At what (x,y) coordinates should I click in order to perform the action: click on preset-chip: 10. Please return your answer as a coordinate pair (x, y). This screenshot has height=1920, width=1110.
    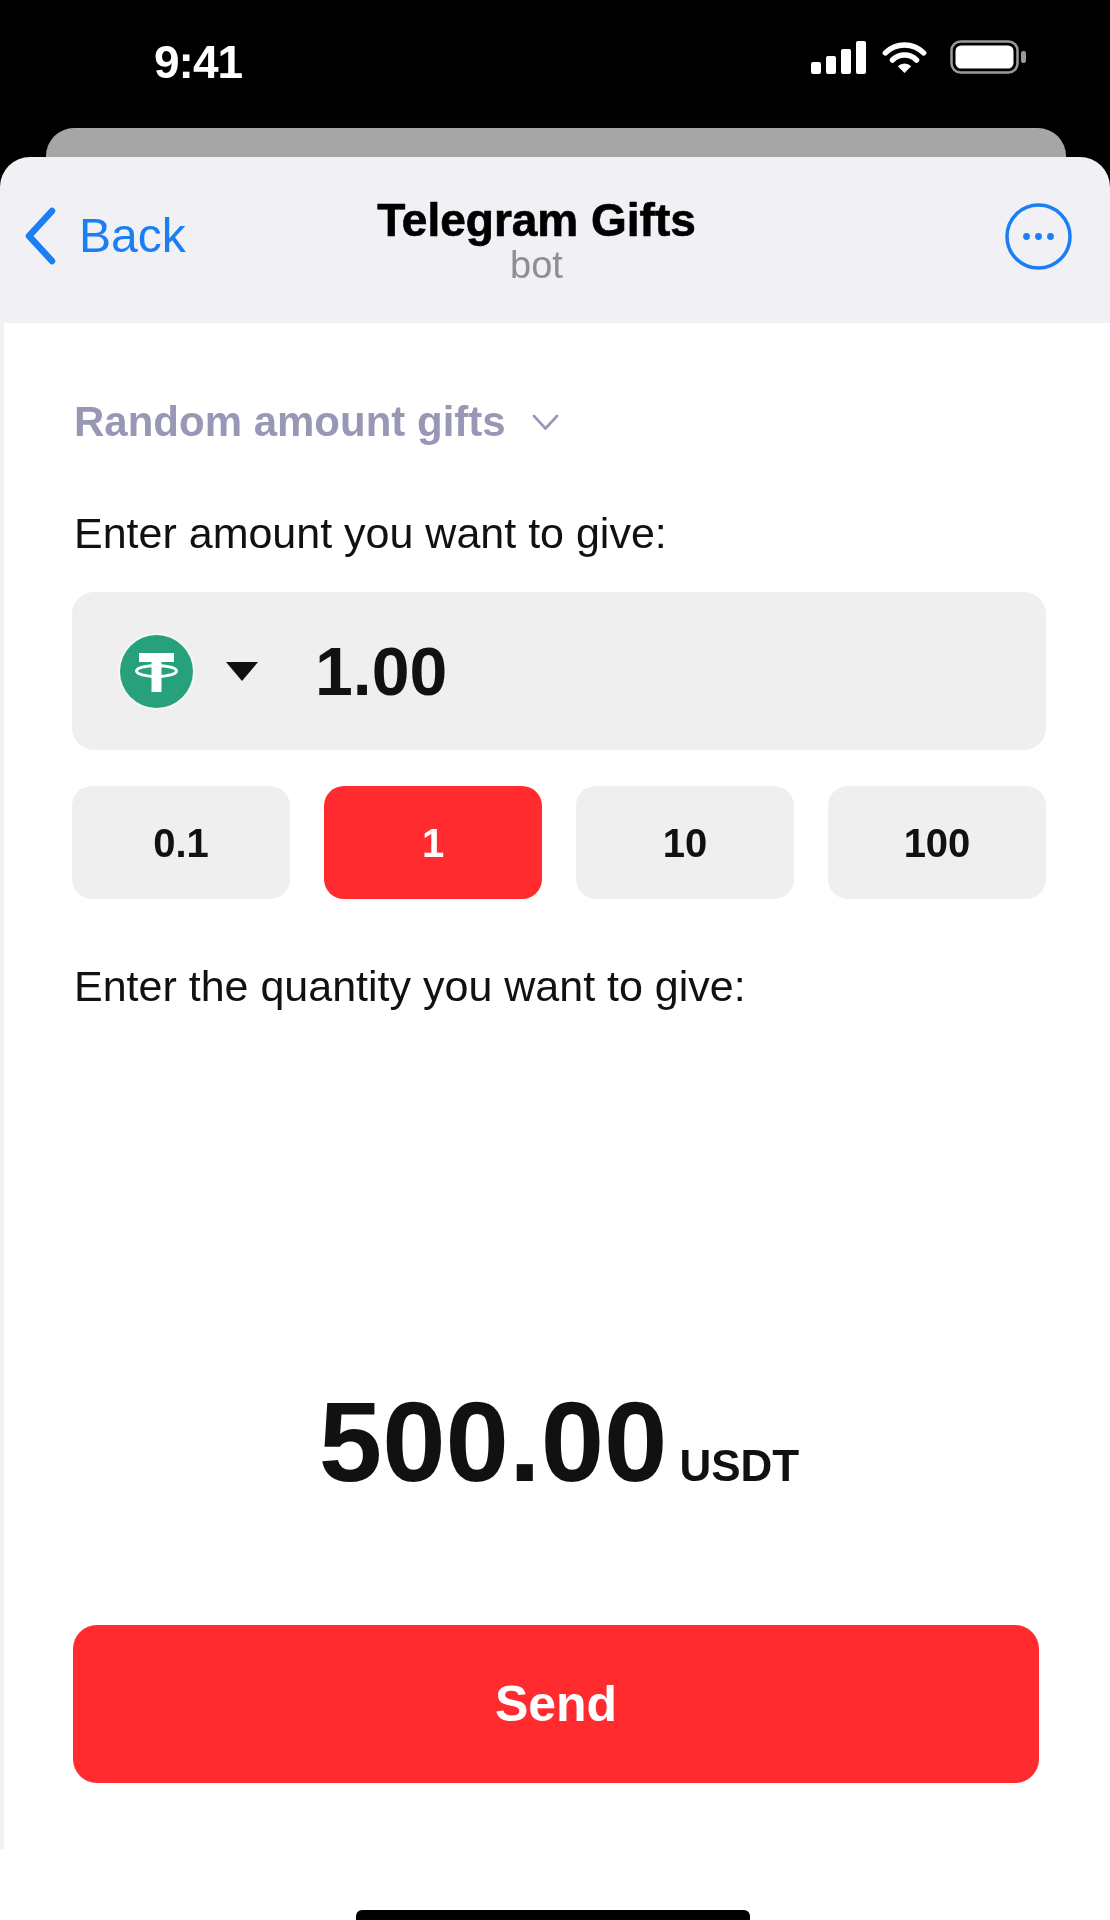
    Looking at the image, I should click on (685, 842).